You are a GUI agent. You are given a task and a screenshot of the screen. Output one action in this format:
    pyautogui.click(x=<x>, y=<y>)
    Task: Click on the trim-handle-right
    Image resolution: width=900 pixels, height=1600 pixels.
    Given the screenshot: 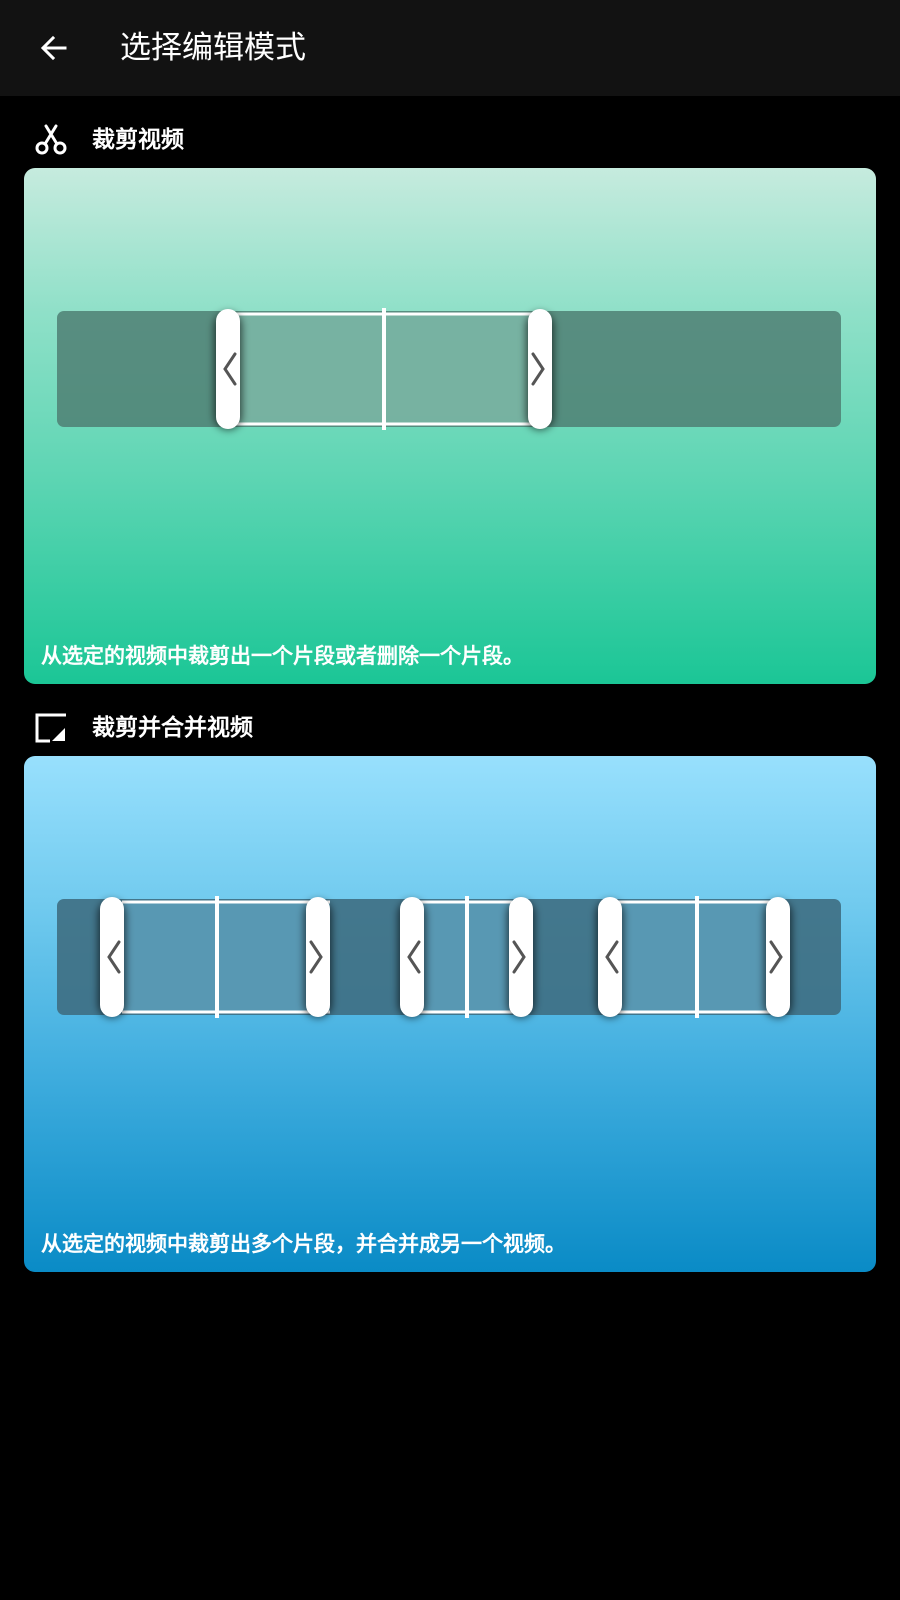 What is the action you would take?
    pyautogui.click(x=540, y=369)
    